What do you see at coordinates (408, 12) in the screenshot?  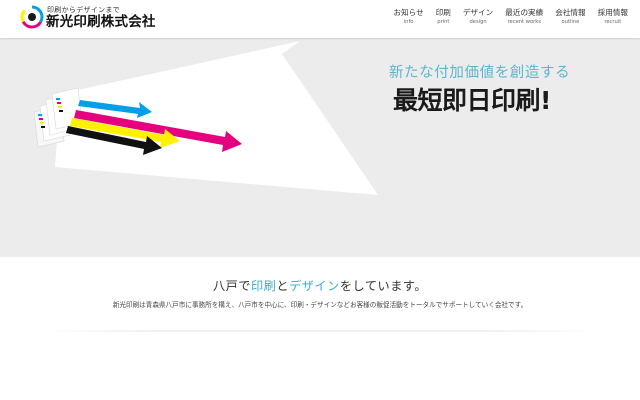 I see `nav-item-label: お知らせ` at bounding box center [408, 12].